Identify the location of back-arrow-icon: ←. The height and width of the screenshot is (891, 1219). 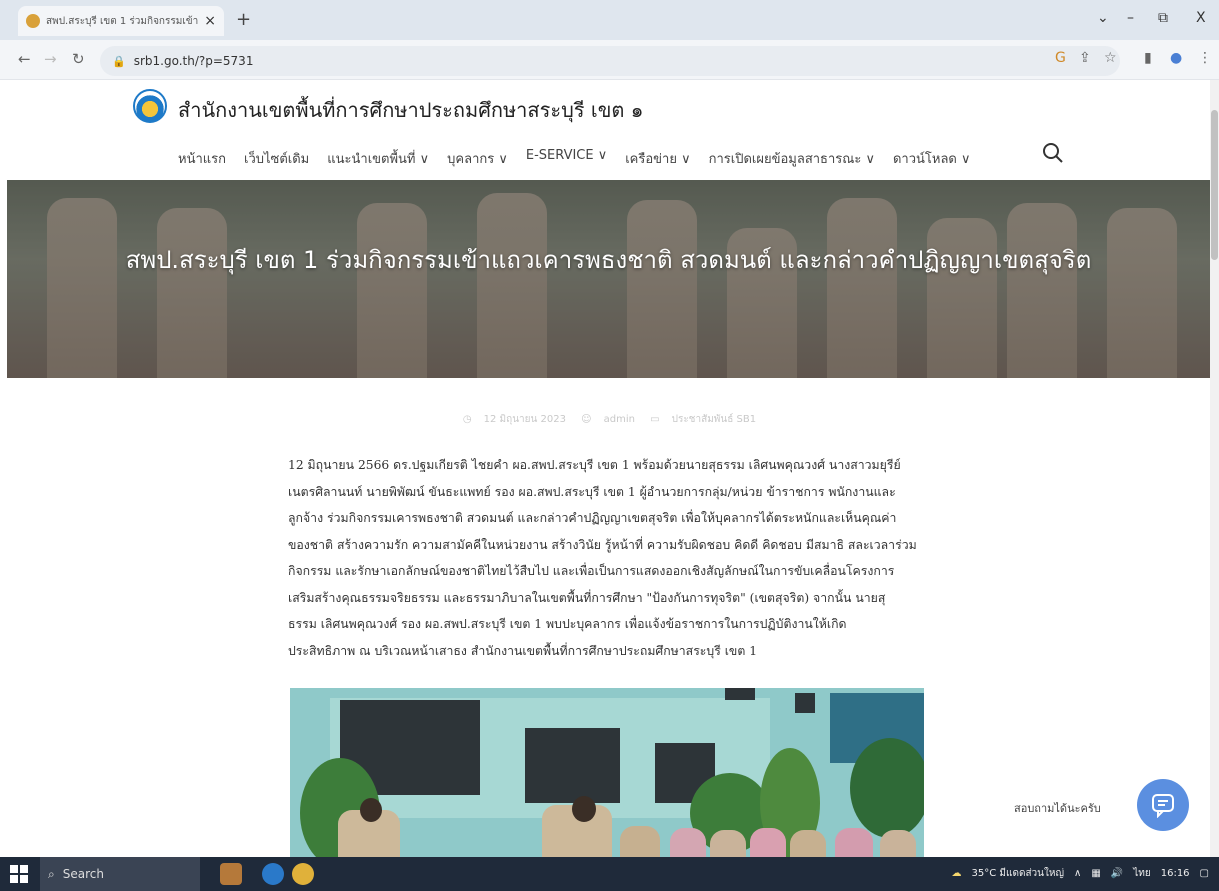
(24, 59).